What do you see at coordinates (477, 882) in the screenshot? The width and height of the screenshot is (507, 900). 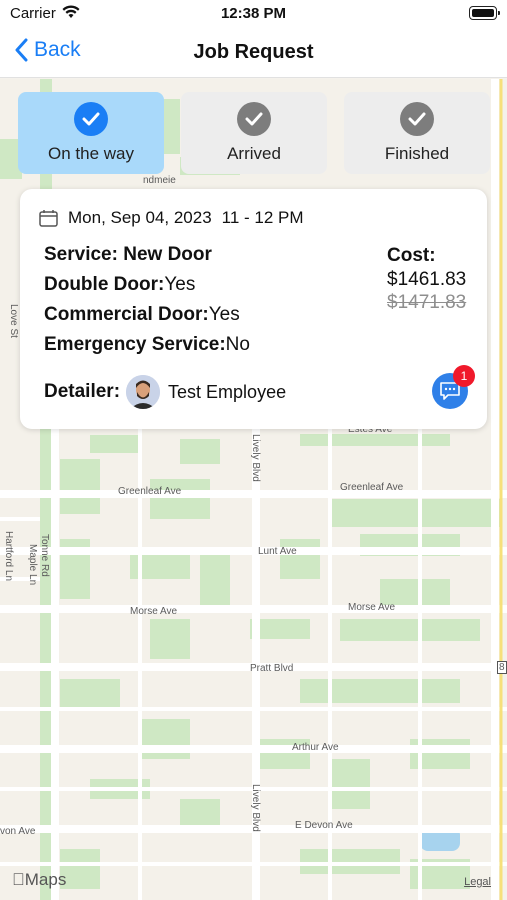 I see `legal-link: Legal` at bounding box center [477, 882].